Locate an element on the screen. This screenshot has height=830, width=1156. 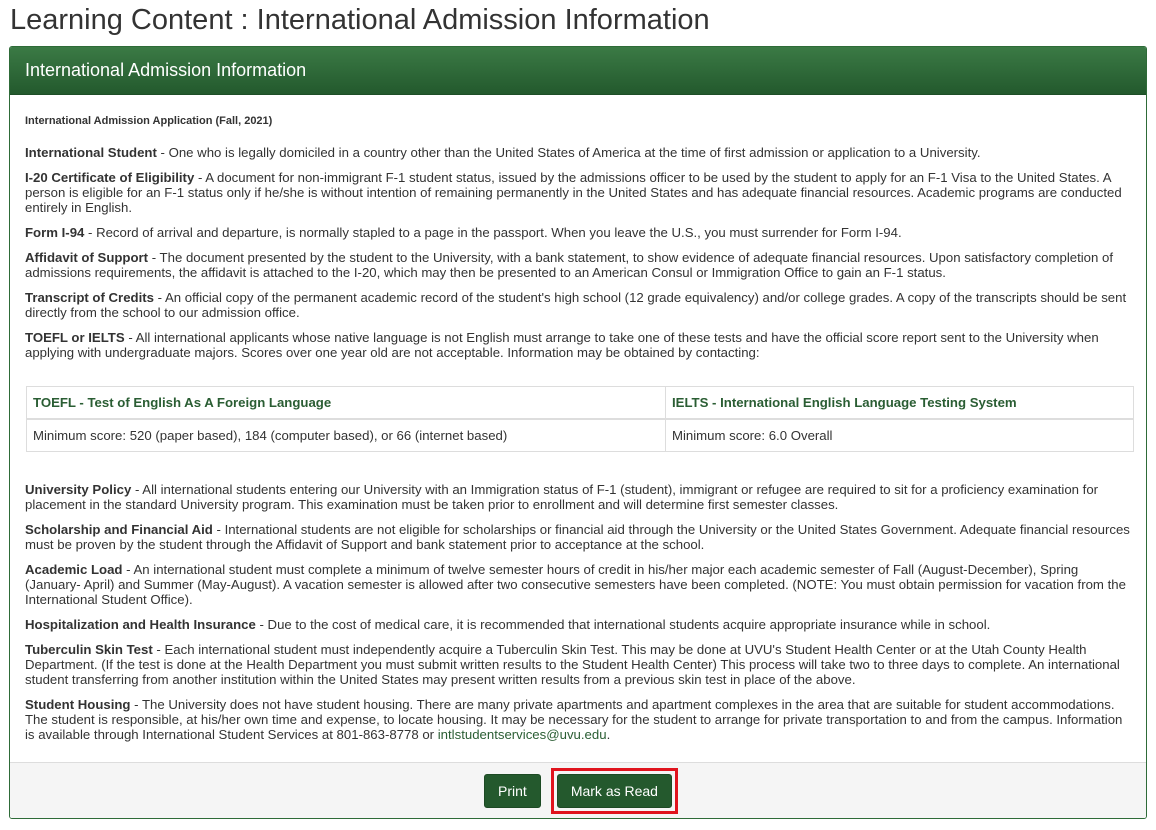
panel-footer: Print Mark as Read is located at coordinates (578, 790).